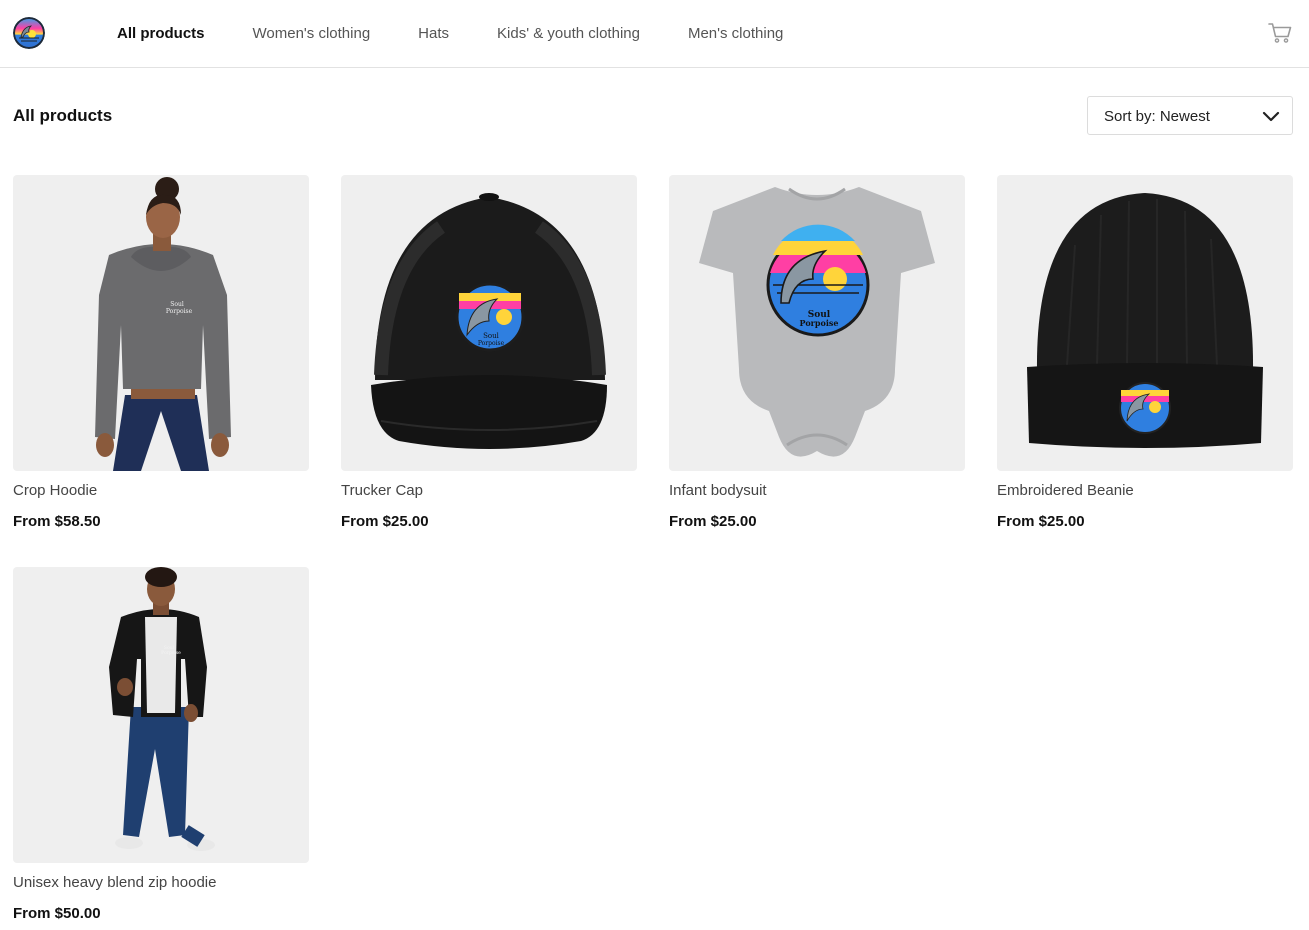 This screenshot has width=1309, height=930. I want to click on product-card: Embroidered Beanie From $25.00, so click(1145, 352).